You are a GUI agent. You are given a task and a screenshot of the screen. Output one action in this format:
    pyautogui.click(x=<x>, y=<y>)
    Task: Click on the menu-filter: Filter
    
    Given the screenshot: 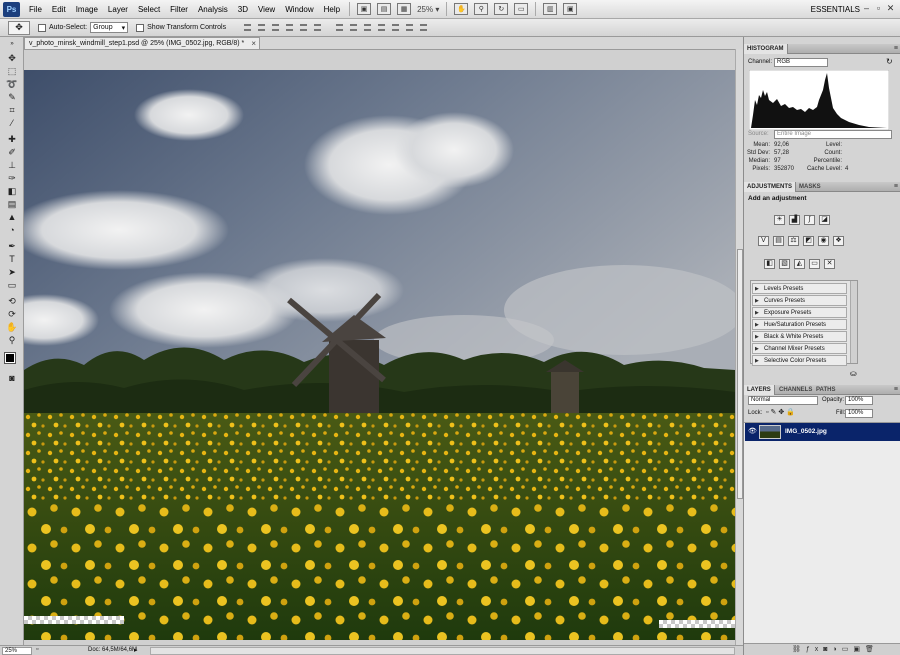 What is the action you would take?
    pyautogui.click(x=179, y=9)
    